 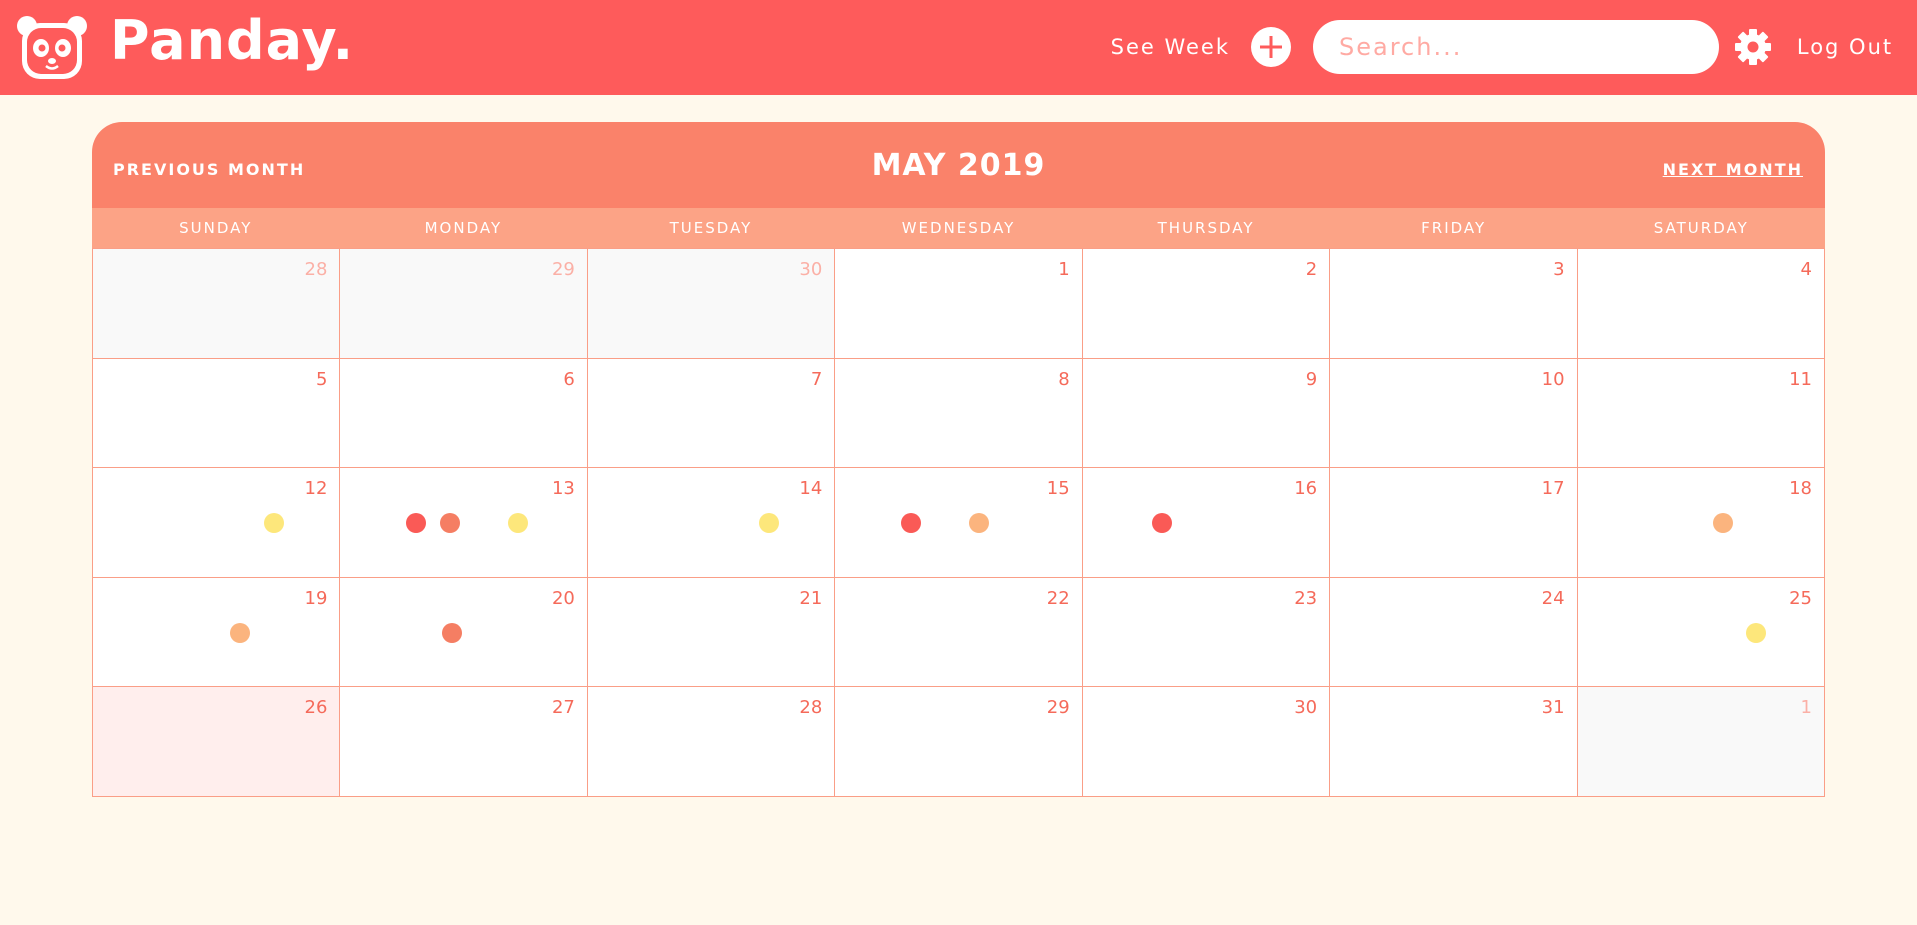 I want to click on day-cell: 26, so click(x=217, y=742).